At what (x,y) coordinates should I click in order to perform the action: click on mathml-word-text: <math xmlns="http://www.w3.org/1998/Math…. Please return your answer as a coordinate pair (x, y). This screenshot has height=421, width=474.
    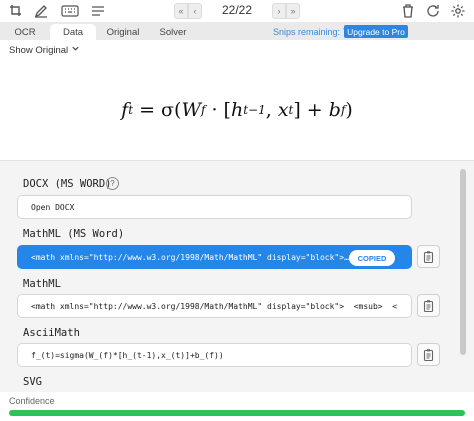
    Looking at the image, I should click on (190, 257).